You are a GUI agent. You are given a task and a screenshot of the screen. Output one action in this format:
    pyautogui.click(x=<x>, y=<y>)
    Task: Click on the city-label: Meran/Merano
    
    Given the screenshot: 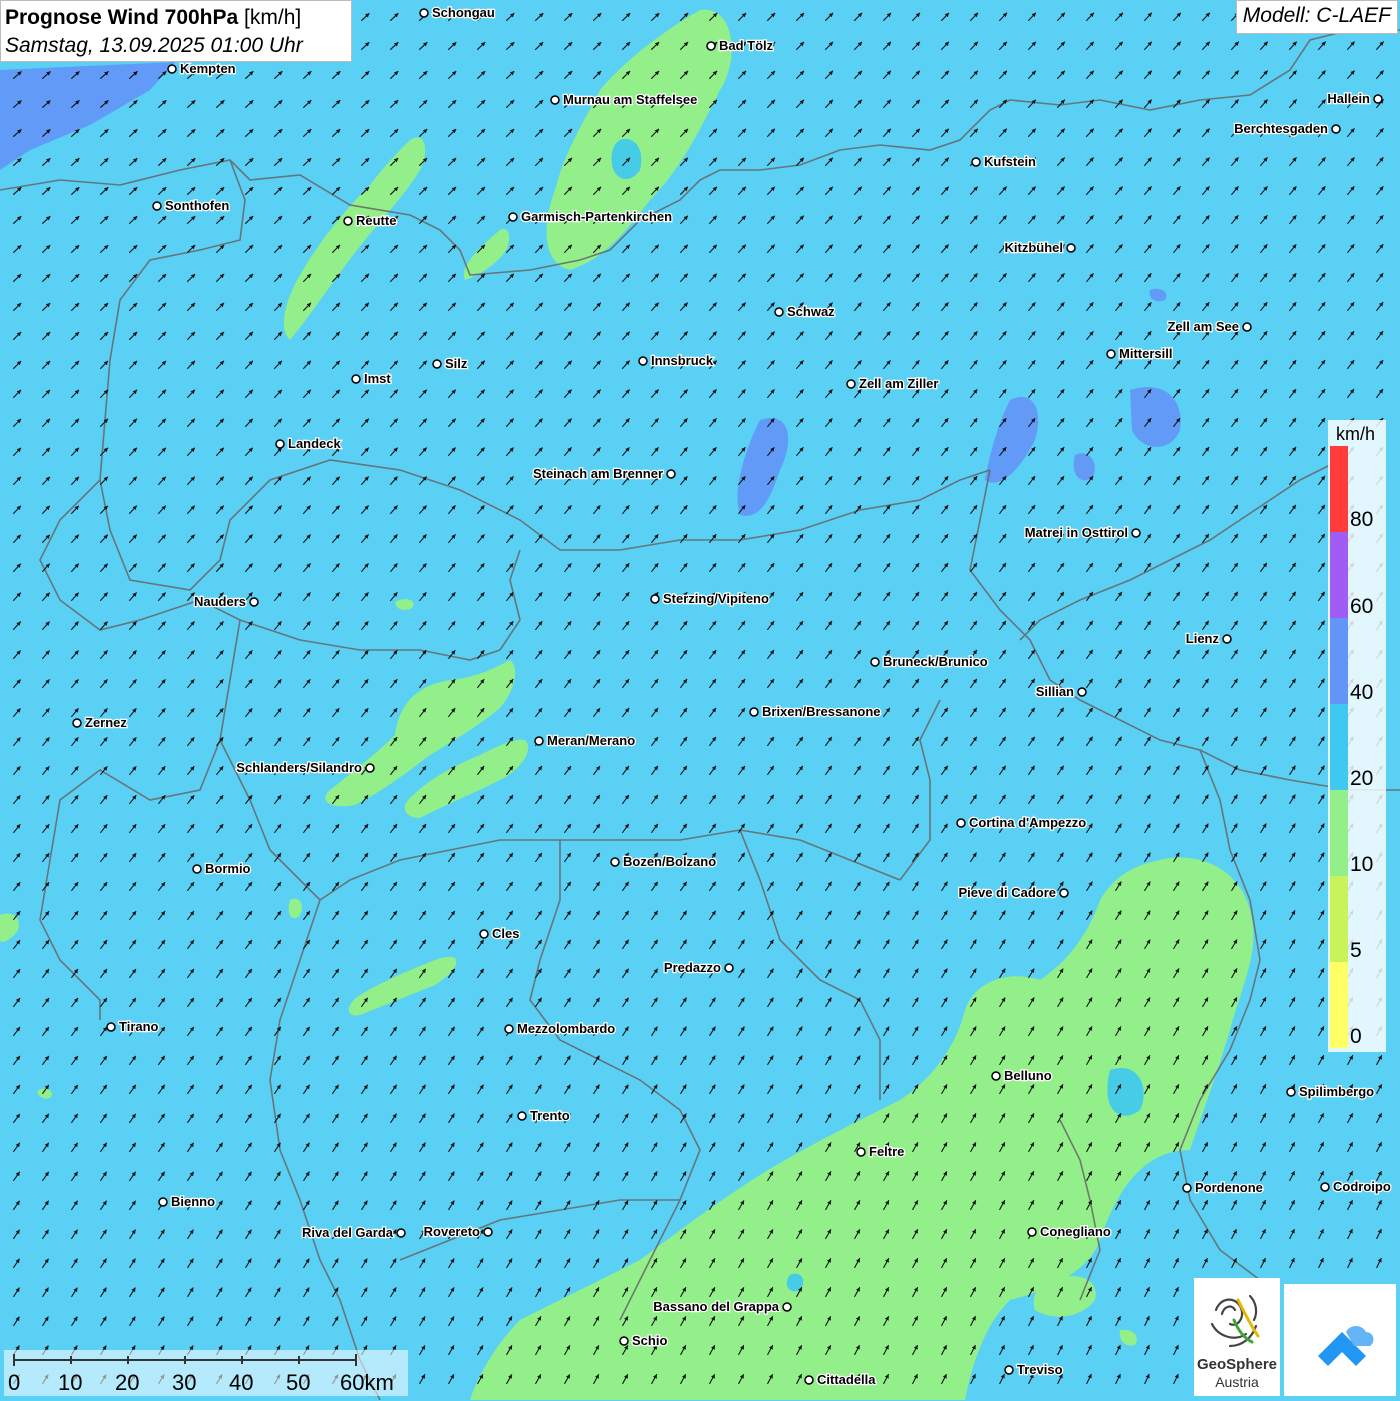 What is the action you would take?
    pyautogui.click(x=591, y=740)
    